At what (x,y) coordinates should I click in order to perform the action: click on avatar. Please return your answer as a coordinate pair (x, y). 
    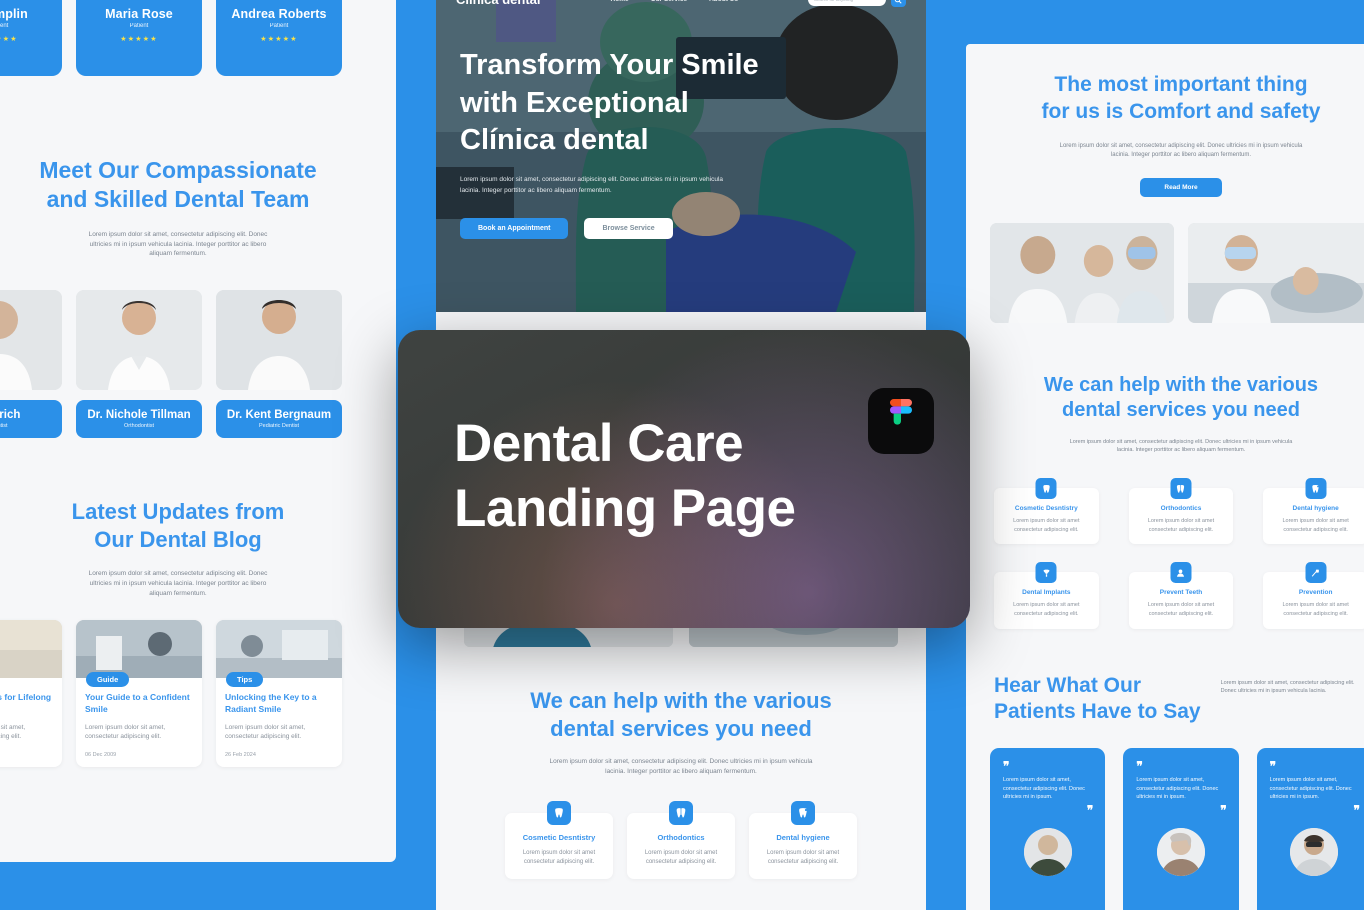
    Looking at the image, I should click on (1180, 851).